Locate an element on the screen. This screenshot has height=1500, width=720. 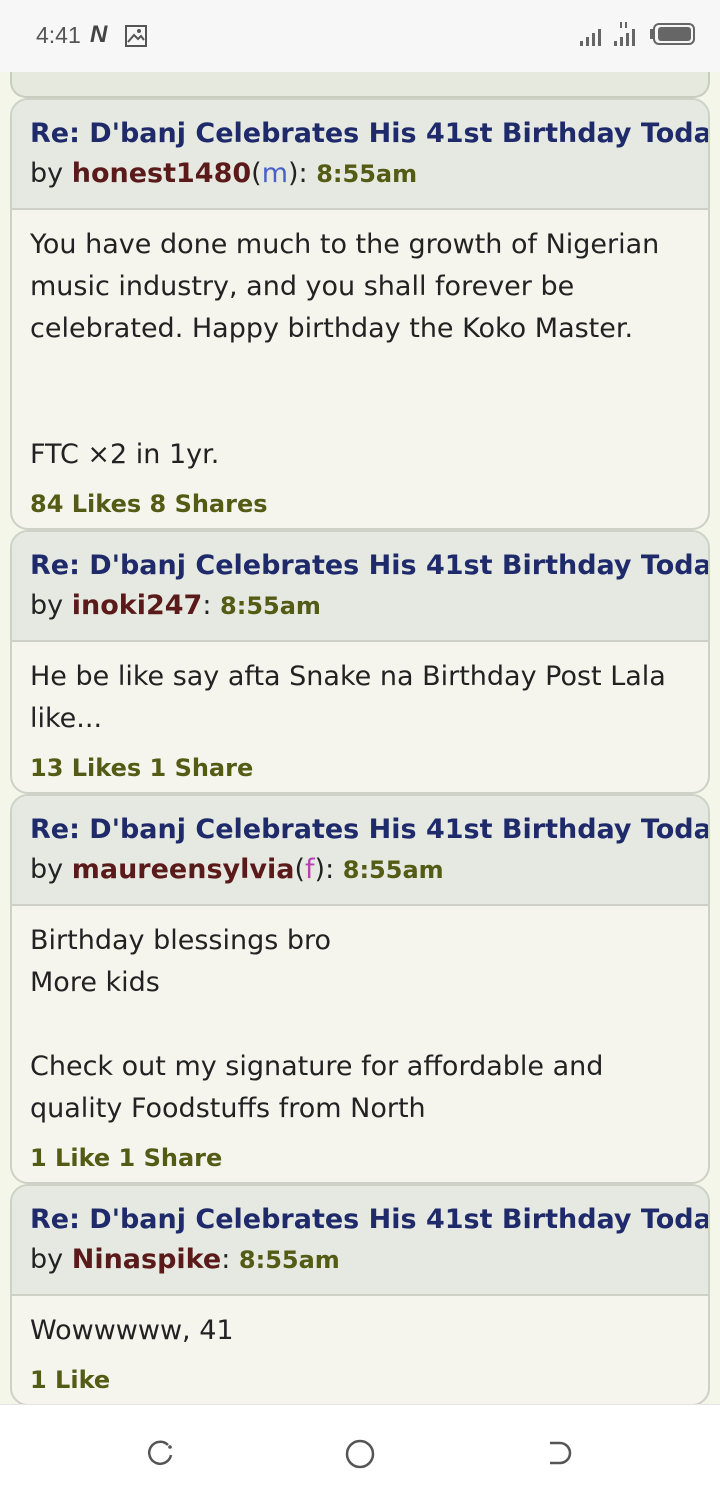
post-body-line: More kids is located at coordinates (95, 982).